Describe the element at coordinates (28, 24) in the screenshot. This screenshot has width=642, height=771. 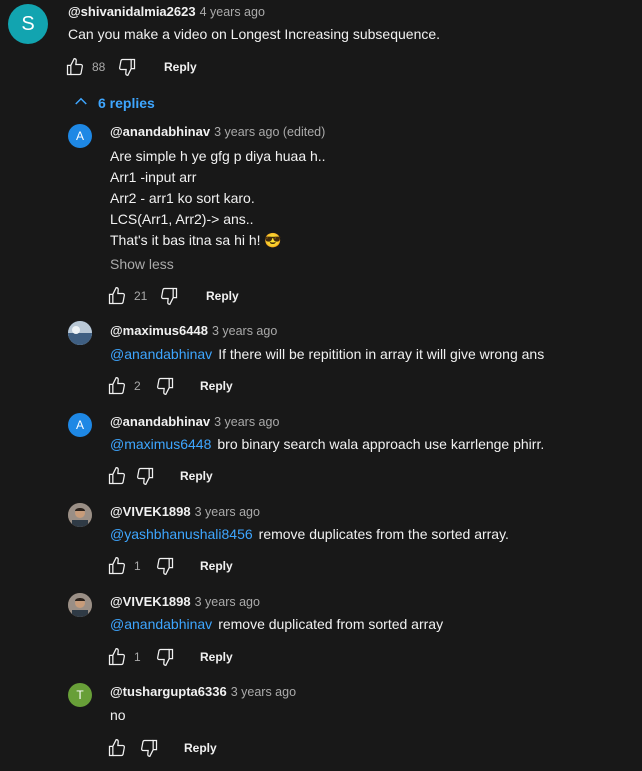
I see `avatar: S` at that location.